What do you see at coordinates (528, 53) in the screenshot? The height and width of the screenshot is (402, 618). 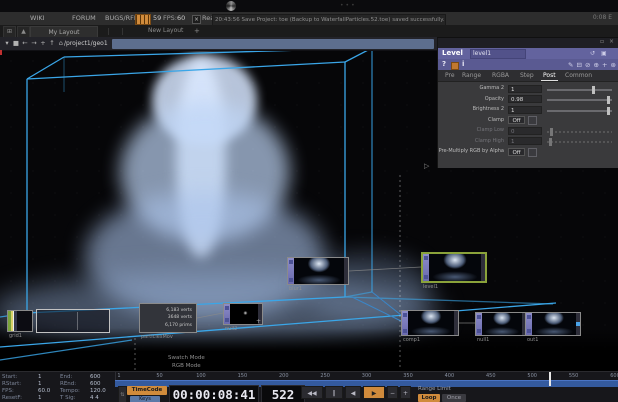 I see `panel-title-bar: Level level1 ↺ ▣` at bounding box center [528, 53].